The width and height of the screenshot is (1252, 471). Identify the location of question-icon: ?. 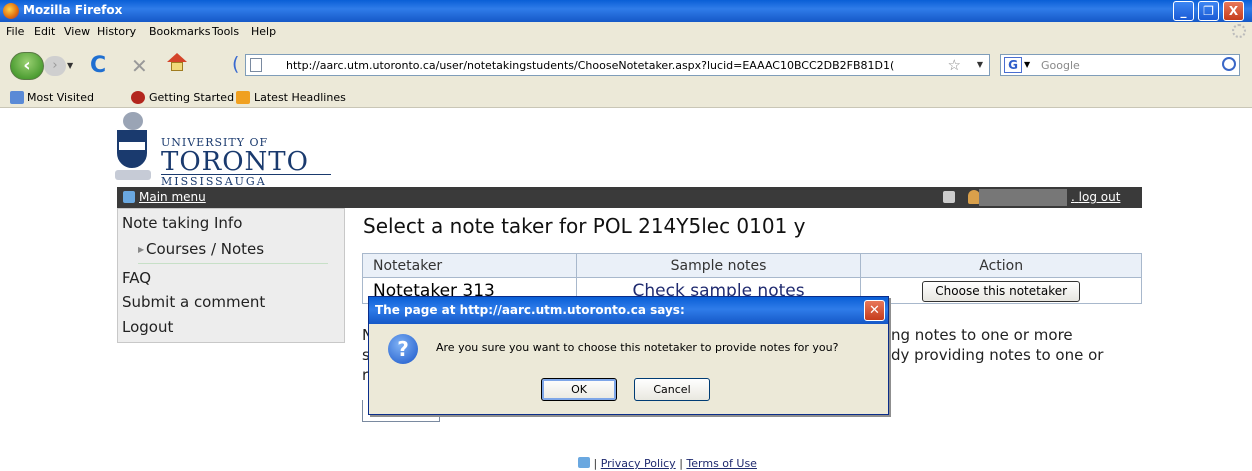
(403, 349).